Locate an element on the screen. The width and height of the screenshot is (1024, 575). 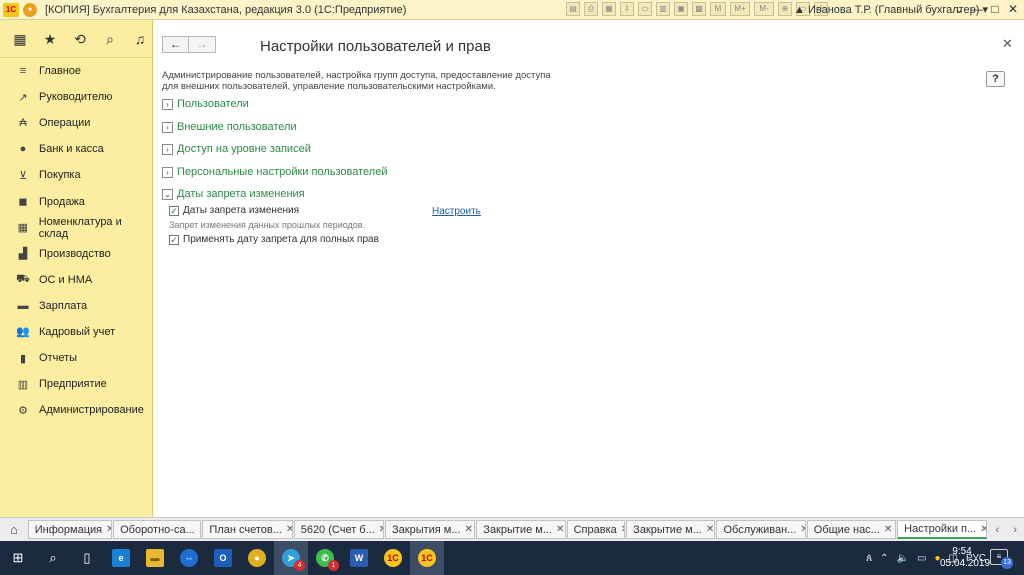
memory-plus-button: M+ is located at coordinates (740, 9).